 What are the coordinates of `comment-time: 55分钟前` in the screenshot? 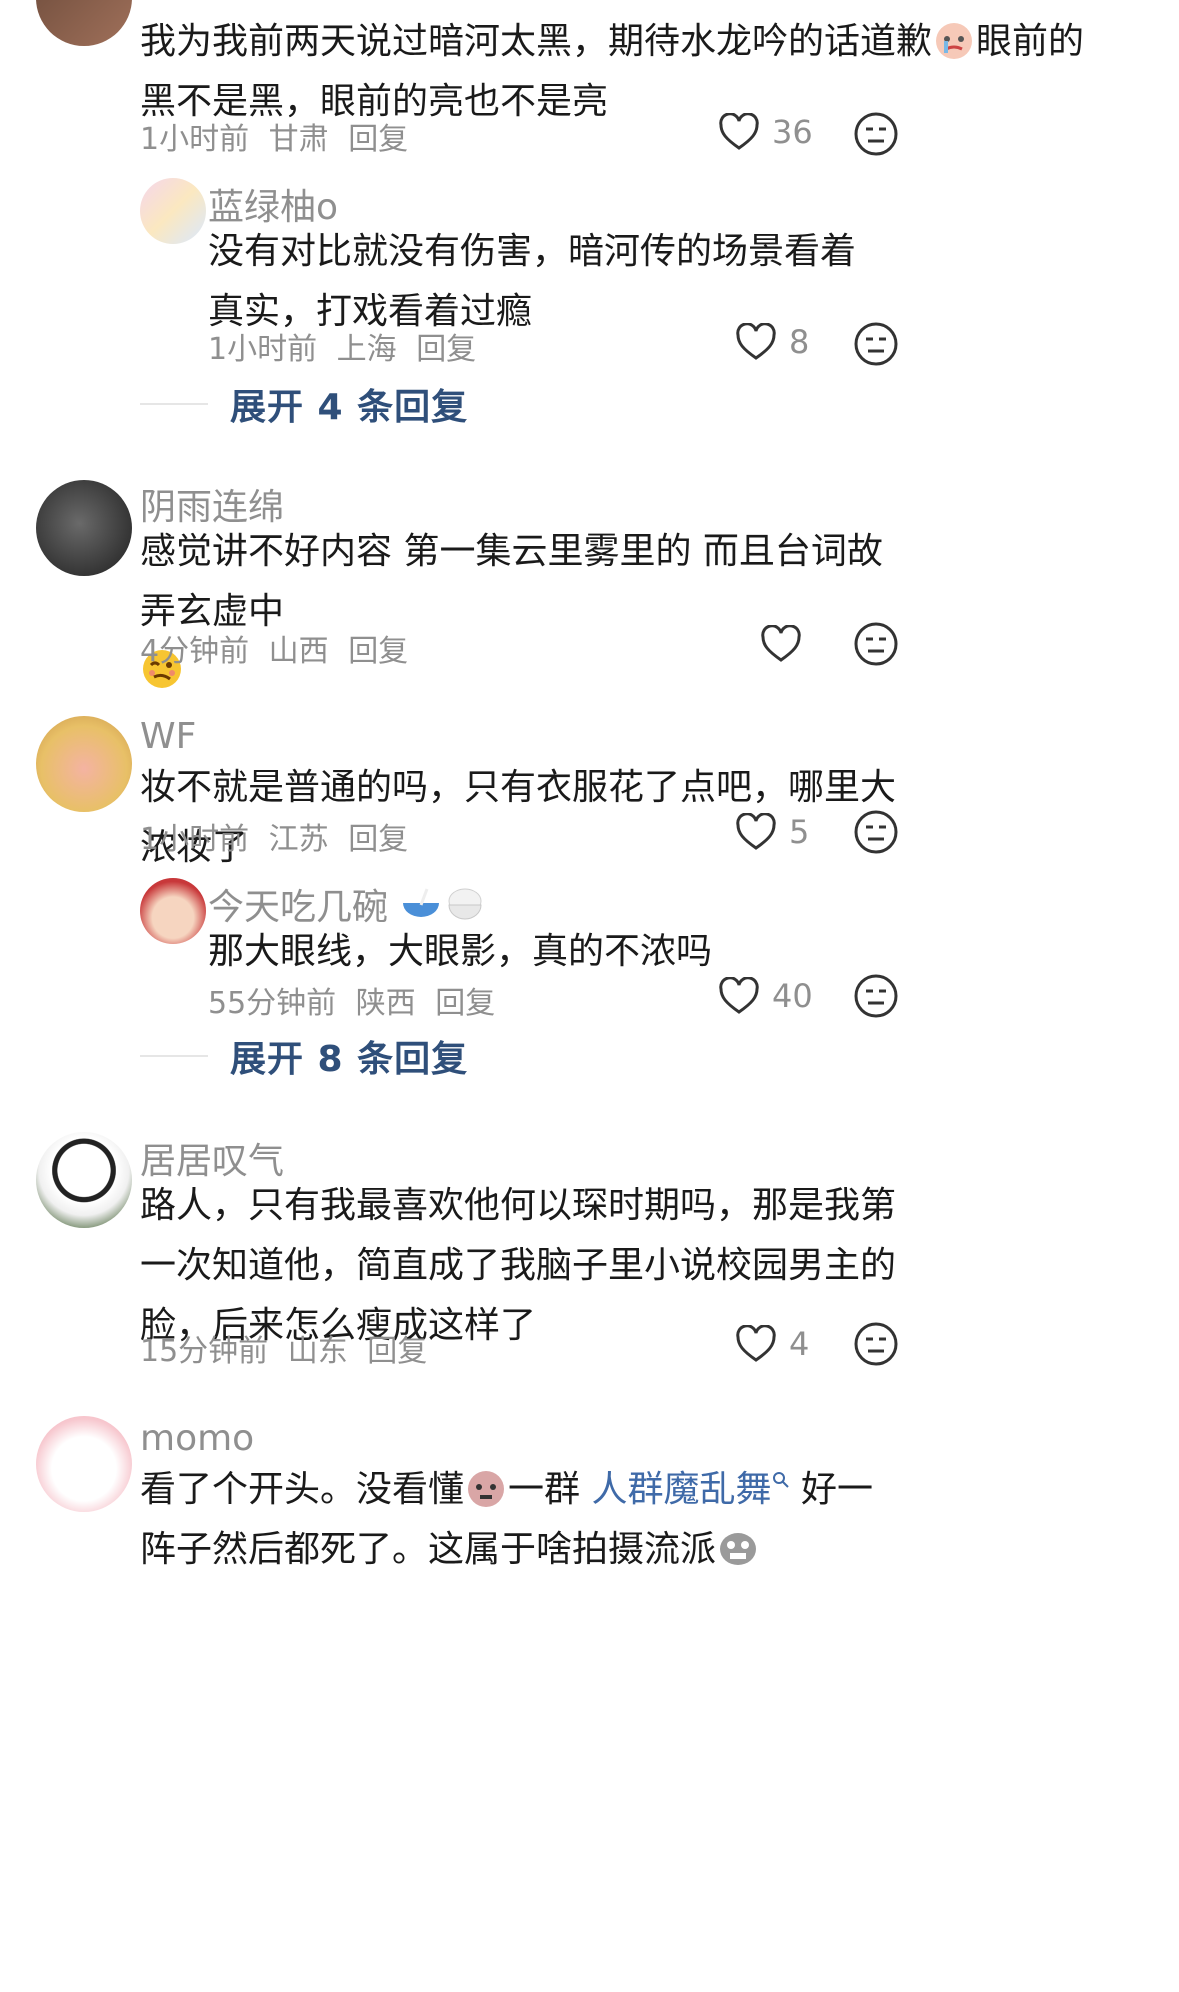 It's located at (272, 1003).